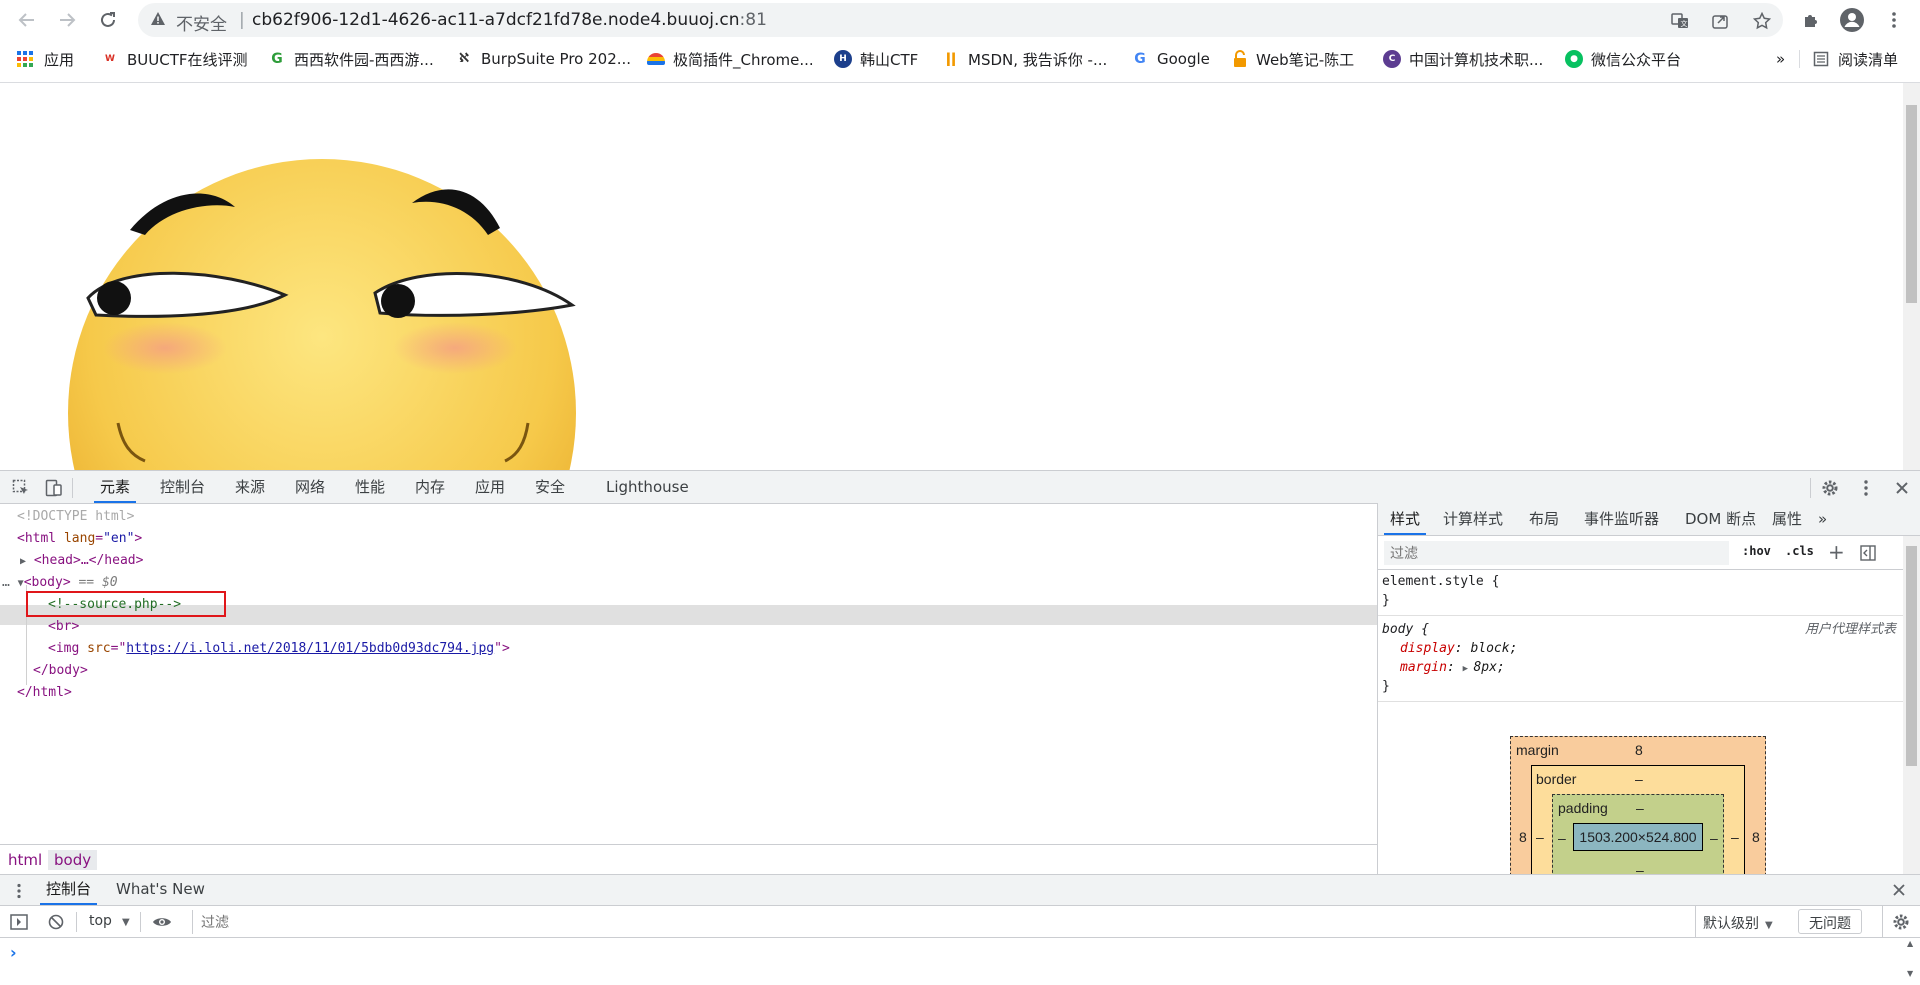 The height and width of the screenshot is (985, 1920). What do you see at coordinates (1556, 553) in the screenshot?
I see `styles-filter-input` at bounding box center [1556, 553].